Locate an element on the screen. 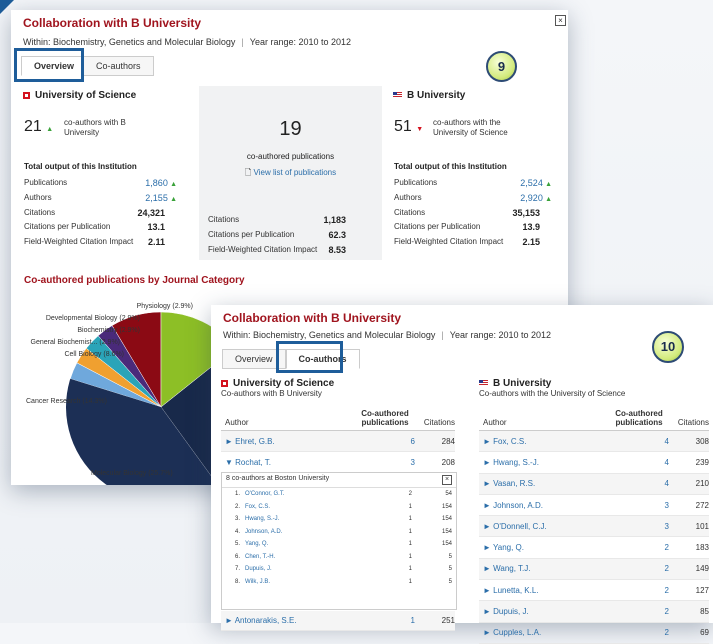 The width and height of the screenshot is (713, 644). table-row: ► Johnson, A.D. 3 272 is located at coordinates (594, 506).